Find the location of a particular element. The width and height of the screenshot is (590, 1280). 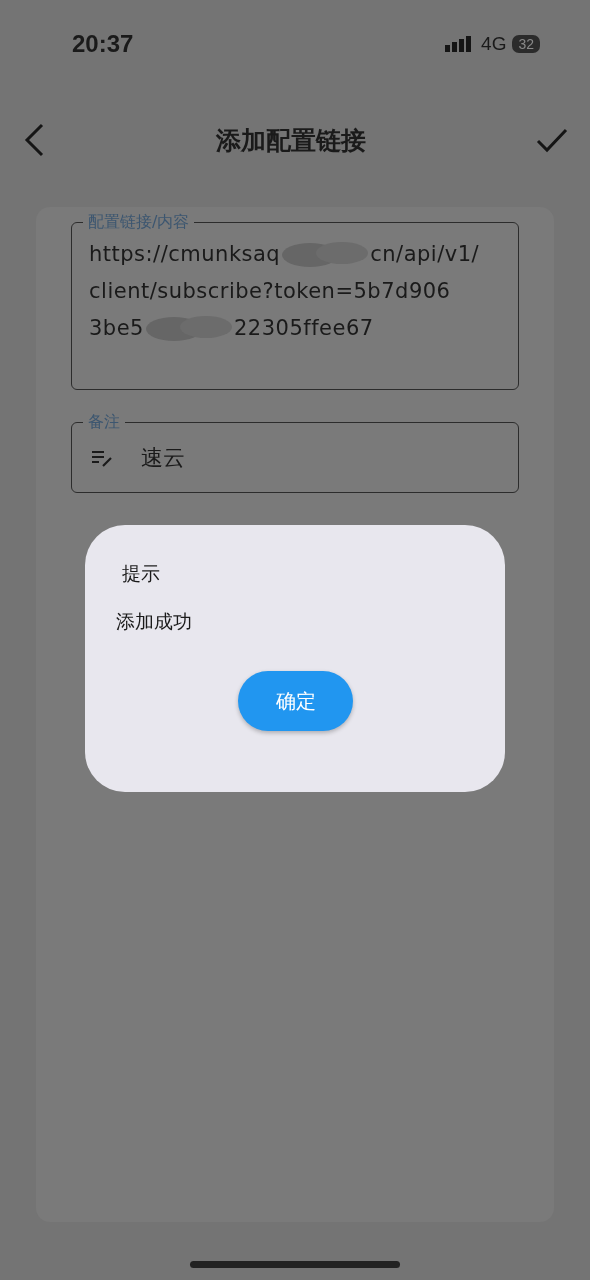

note-value: 速云 is located at coordinates (163, 457).